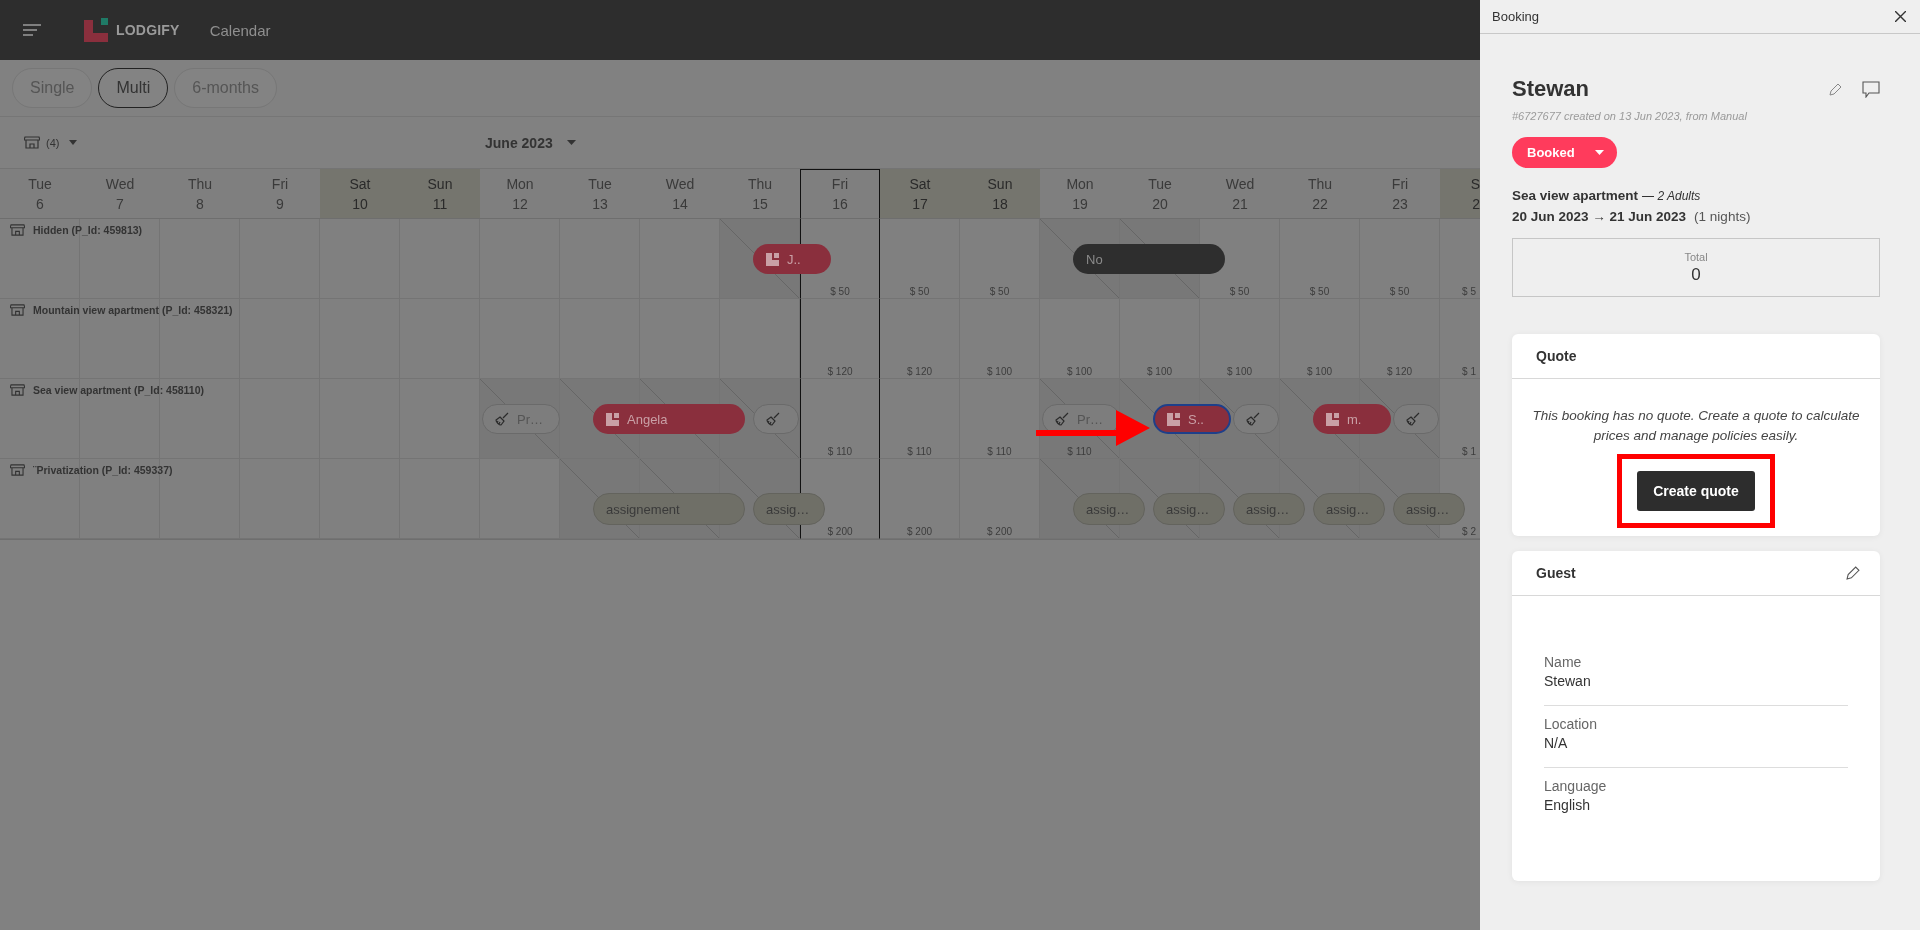  I want to click on price-label: $ 2, so click(1469, 531).